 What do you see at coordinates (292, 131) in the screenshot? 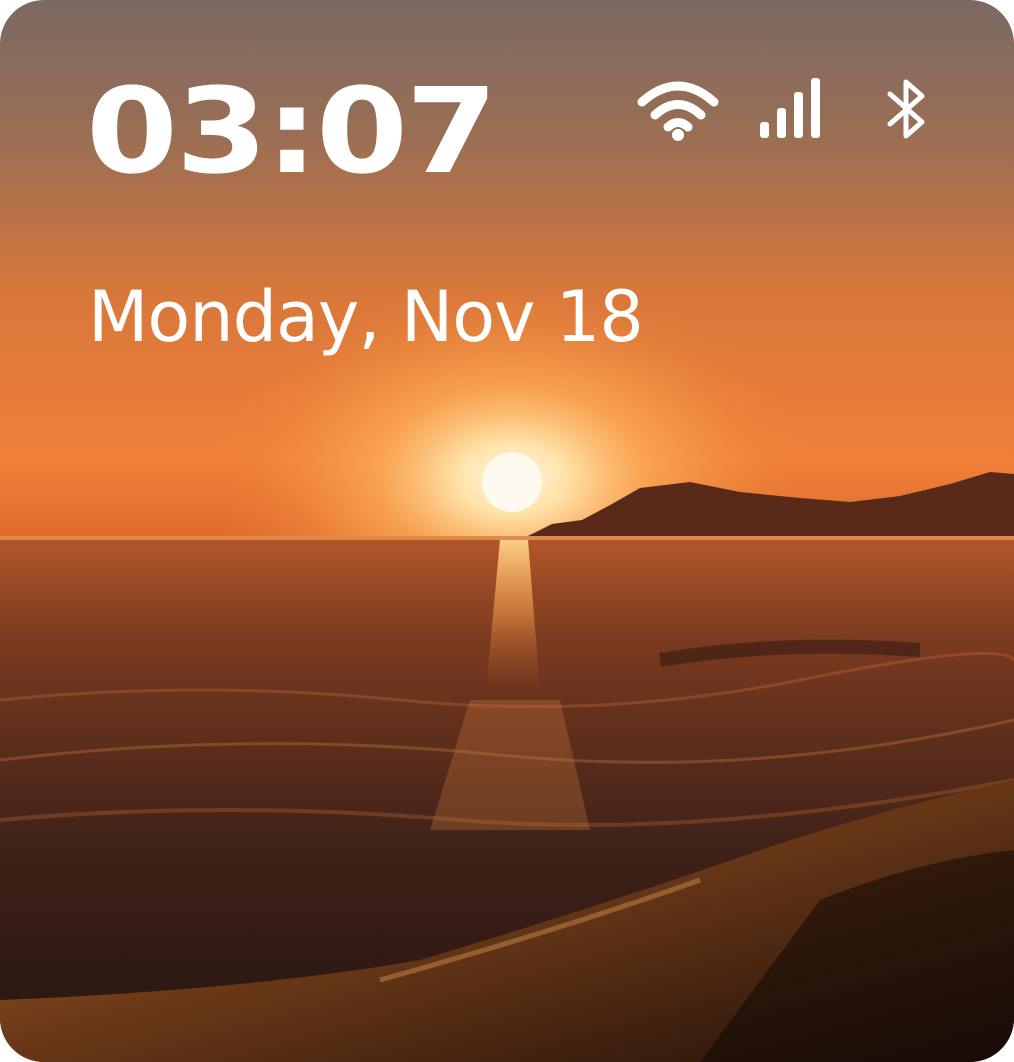
I see `lockscreen-time: 03:07` at bounding box center [292, 131].